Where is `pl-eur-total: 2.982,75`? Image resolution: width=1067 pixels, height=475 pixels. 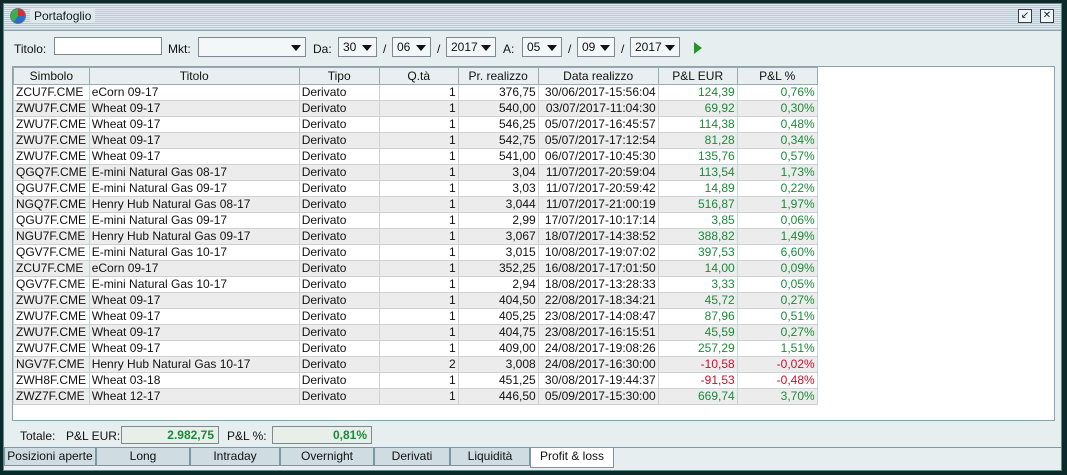 pl-eur-total: 2.982,75 is located at coordinates (170, 435).